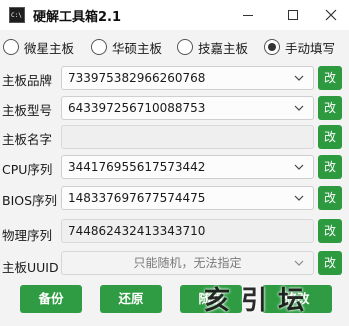  I want to click on board-brand-change-button: 改, so click(330, 78).